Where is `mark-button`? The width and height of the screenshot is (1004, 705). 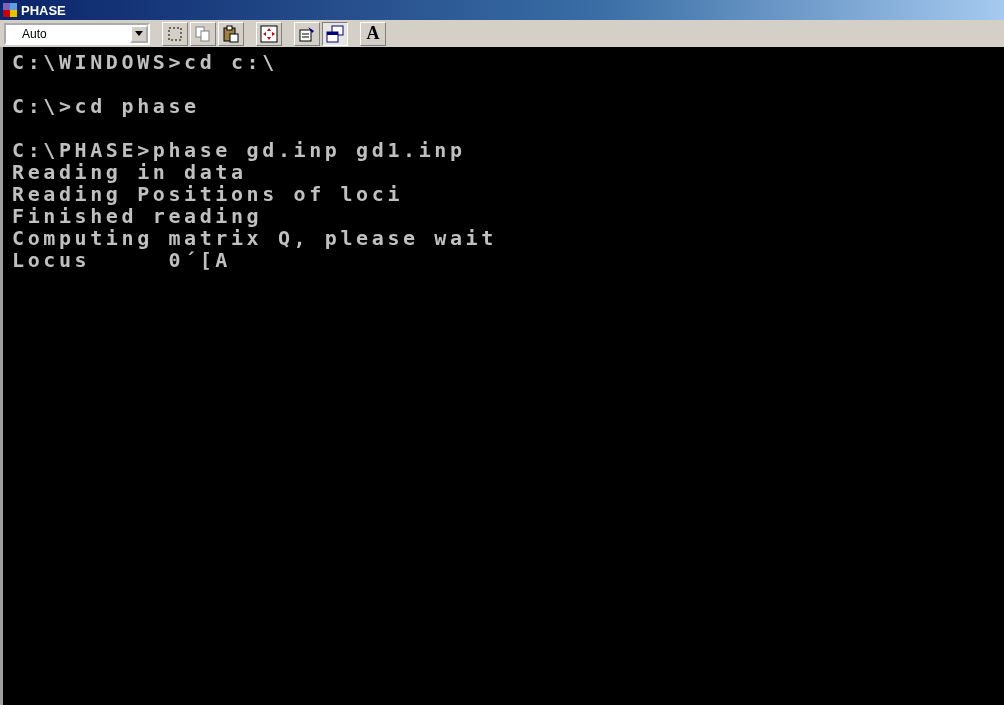
mark-button is located at coordinates (175, 33).